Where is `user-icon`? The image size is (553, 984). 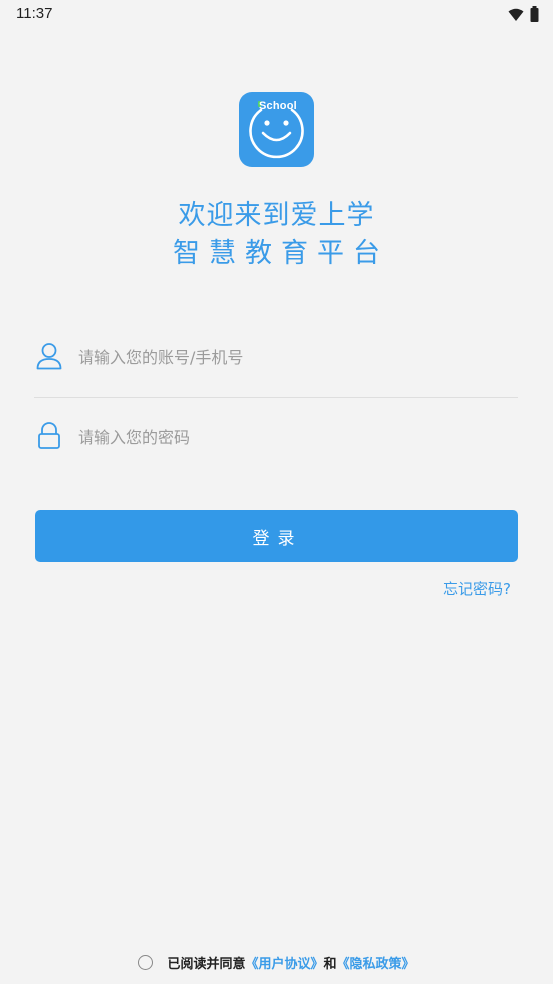
user-icon is located at coordinates (49, 358).